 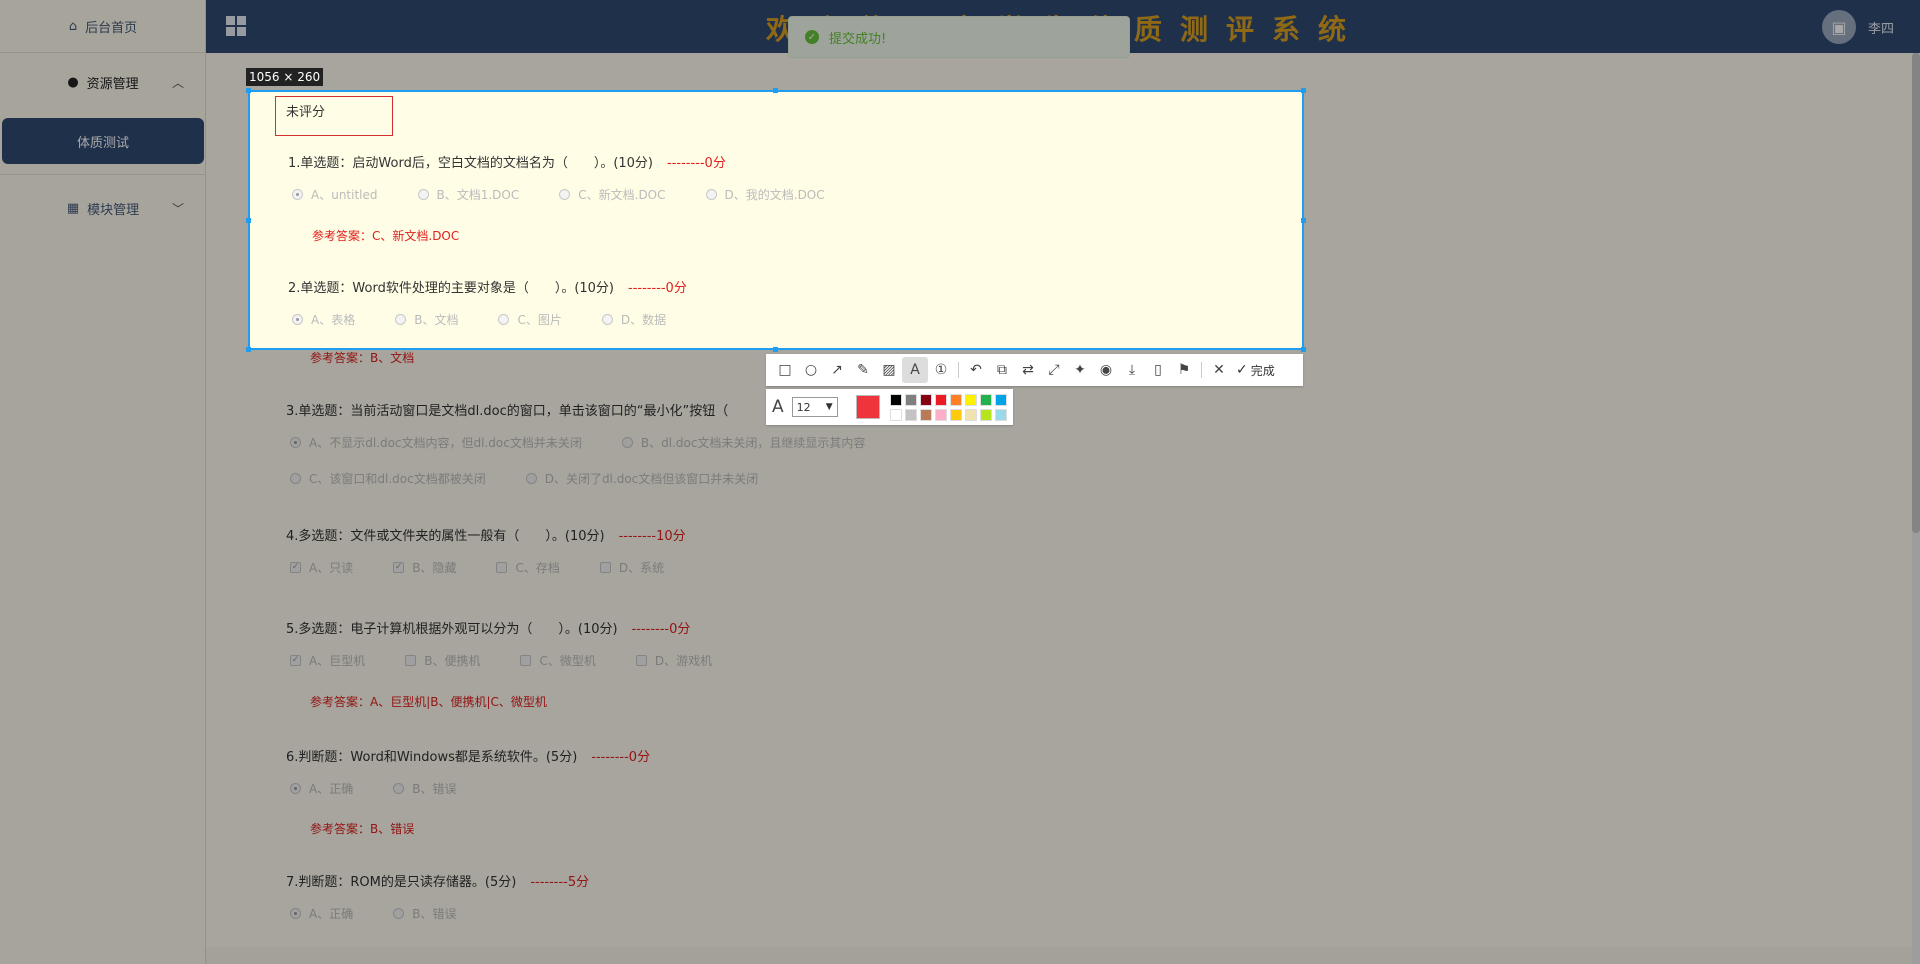 I want to click on translate-icon: ⇄, so click(x=1028, y=370).